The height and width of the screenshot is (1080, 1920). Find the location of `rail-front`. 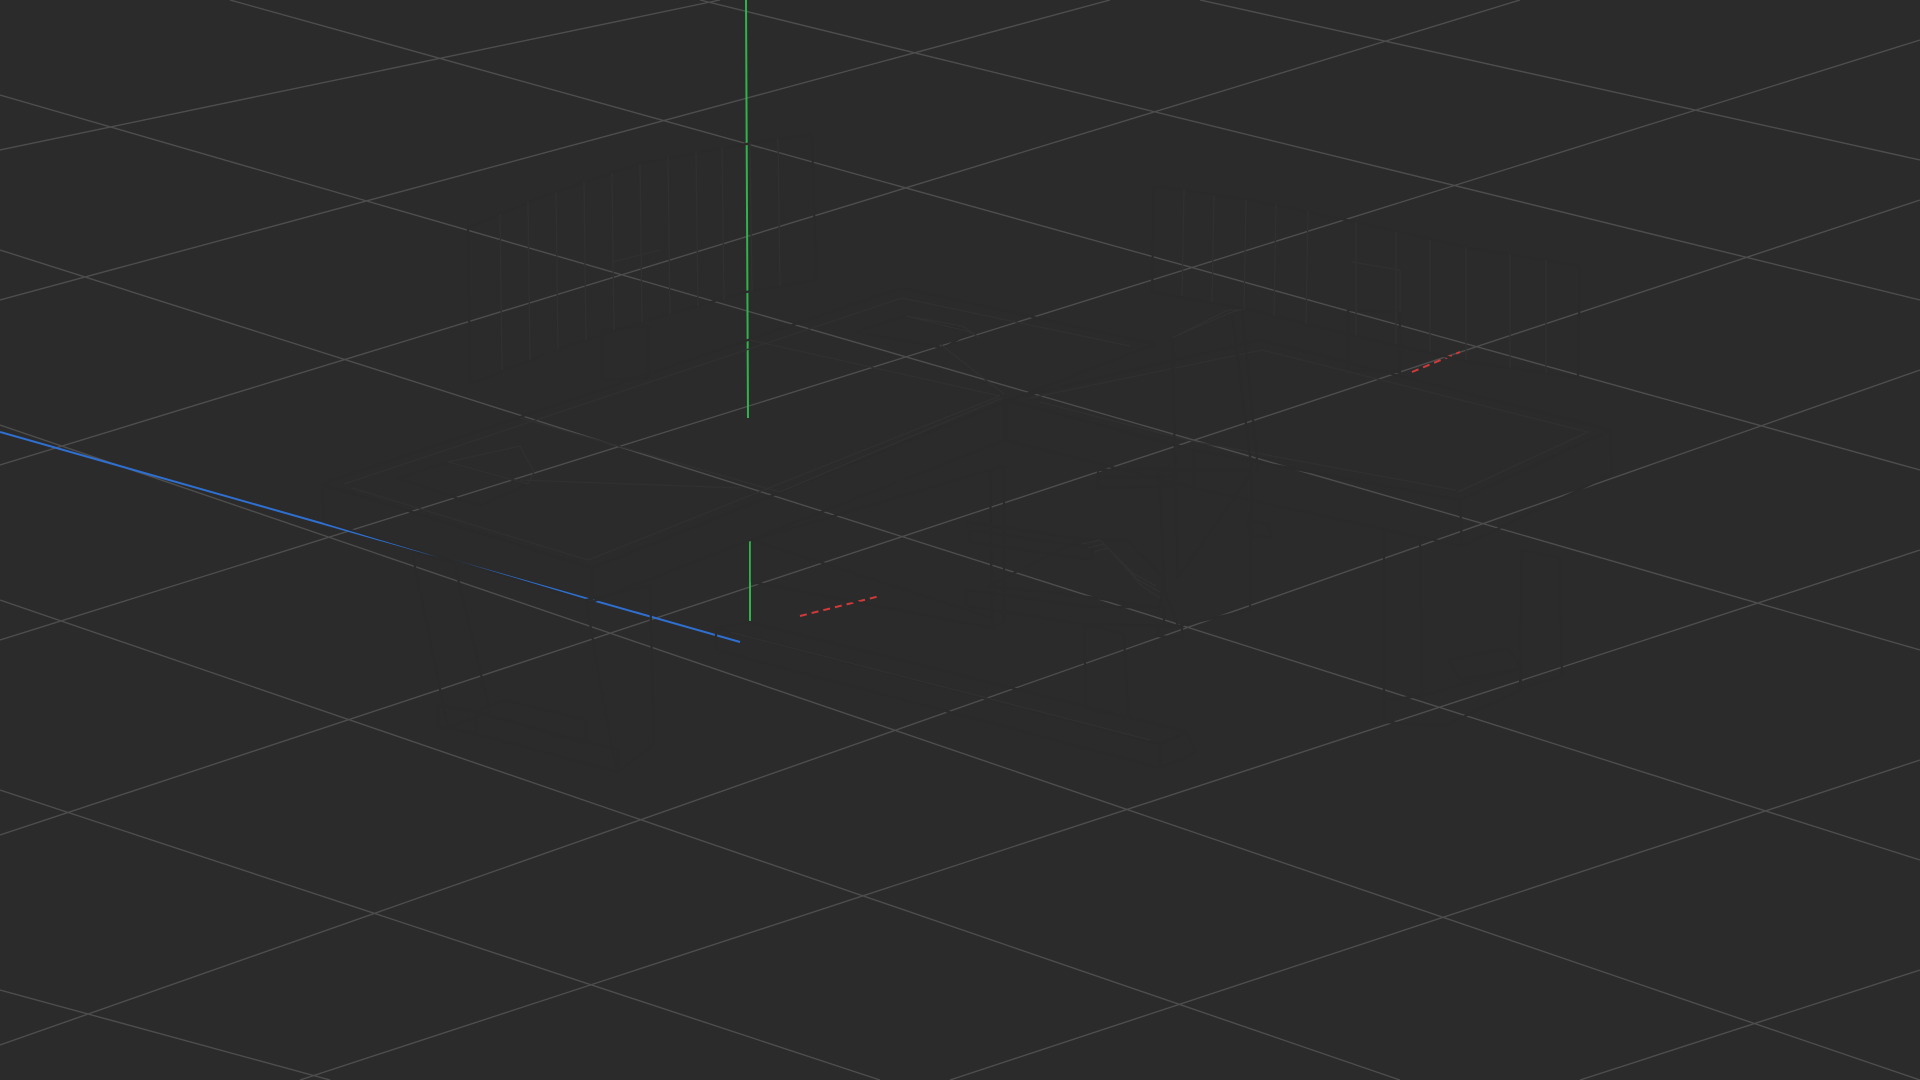

rail-front is located at coordinates (938, 698).